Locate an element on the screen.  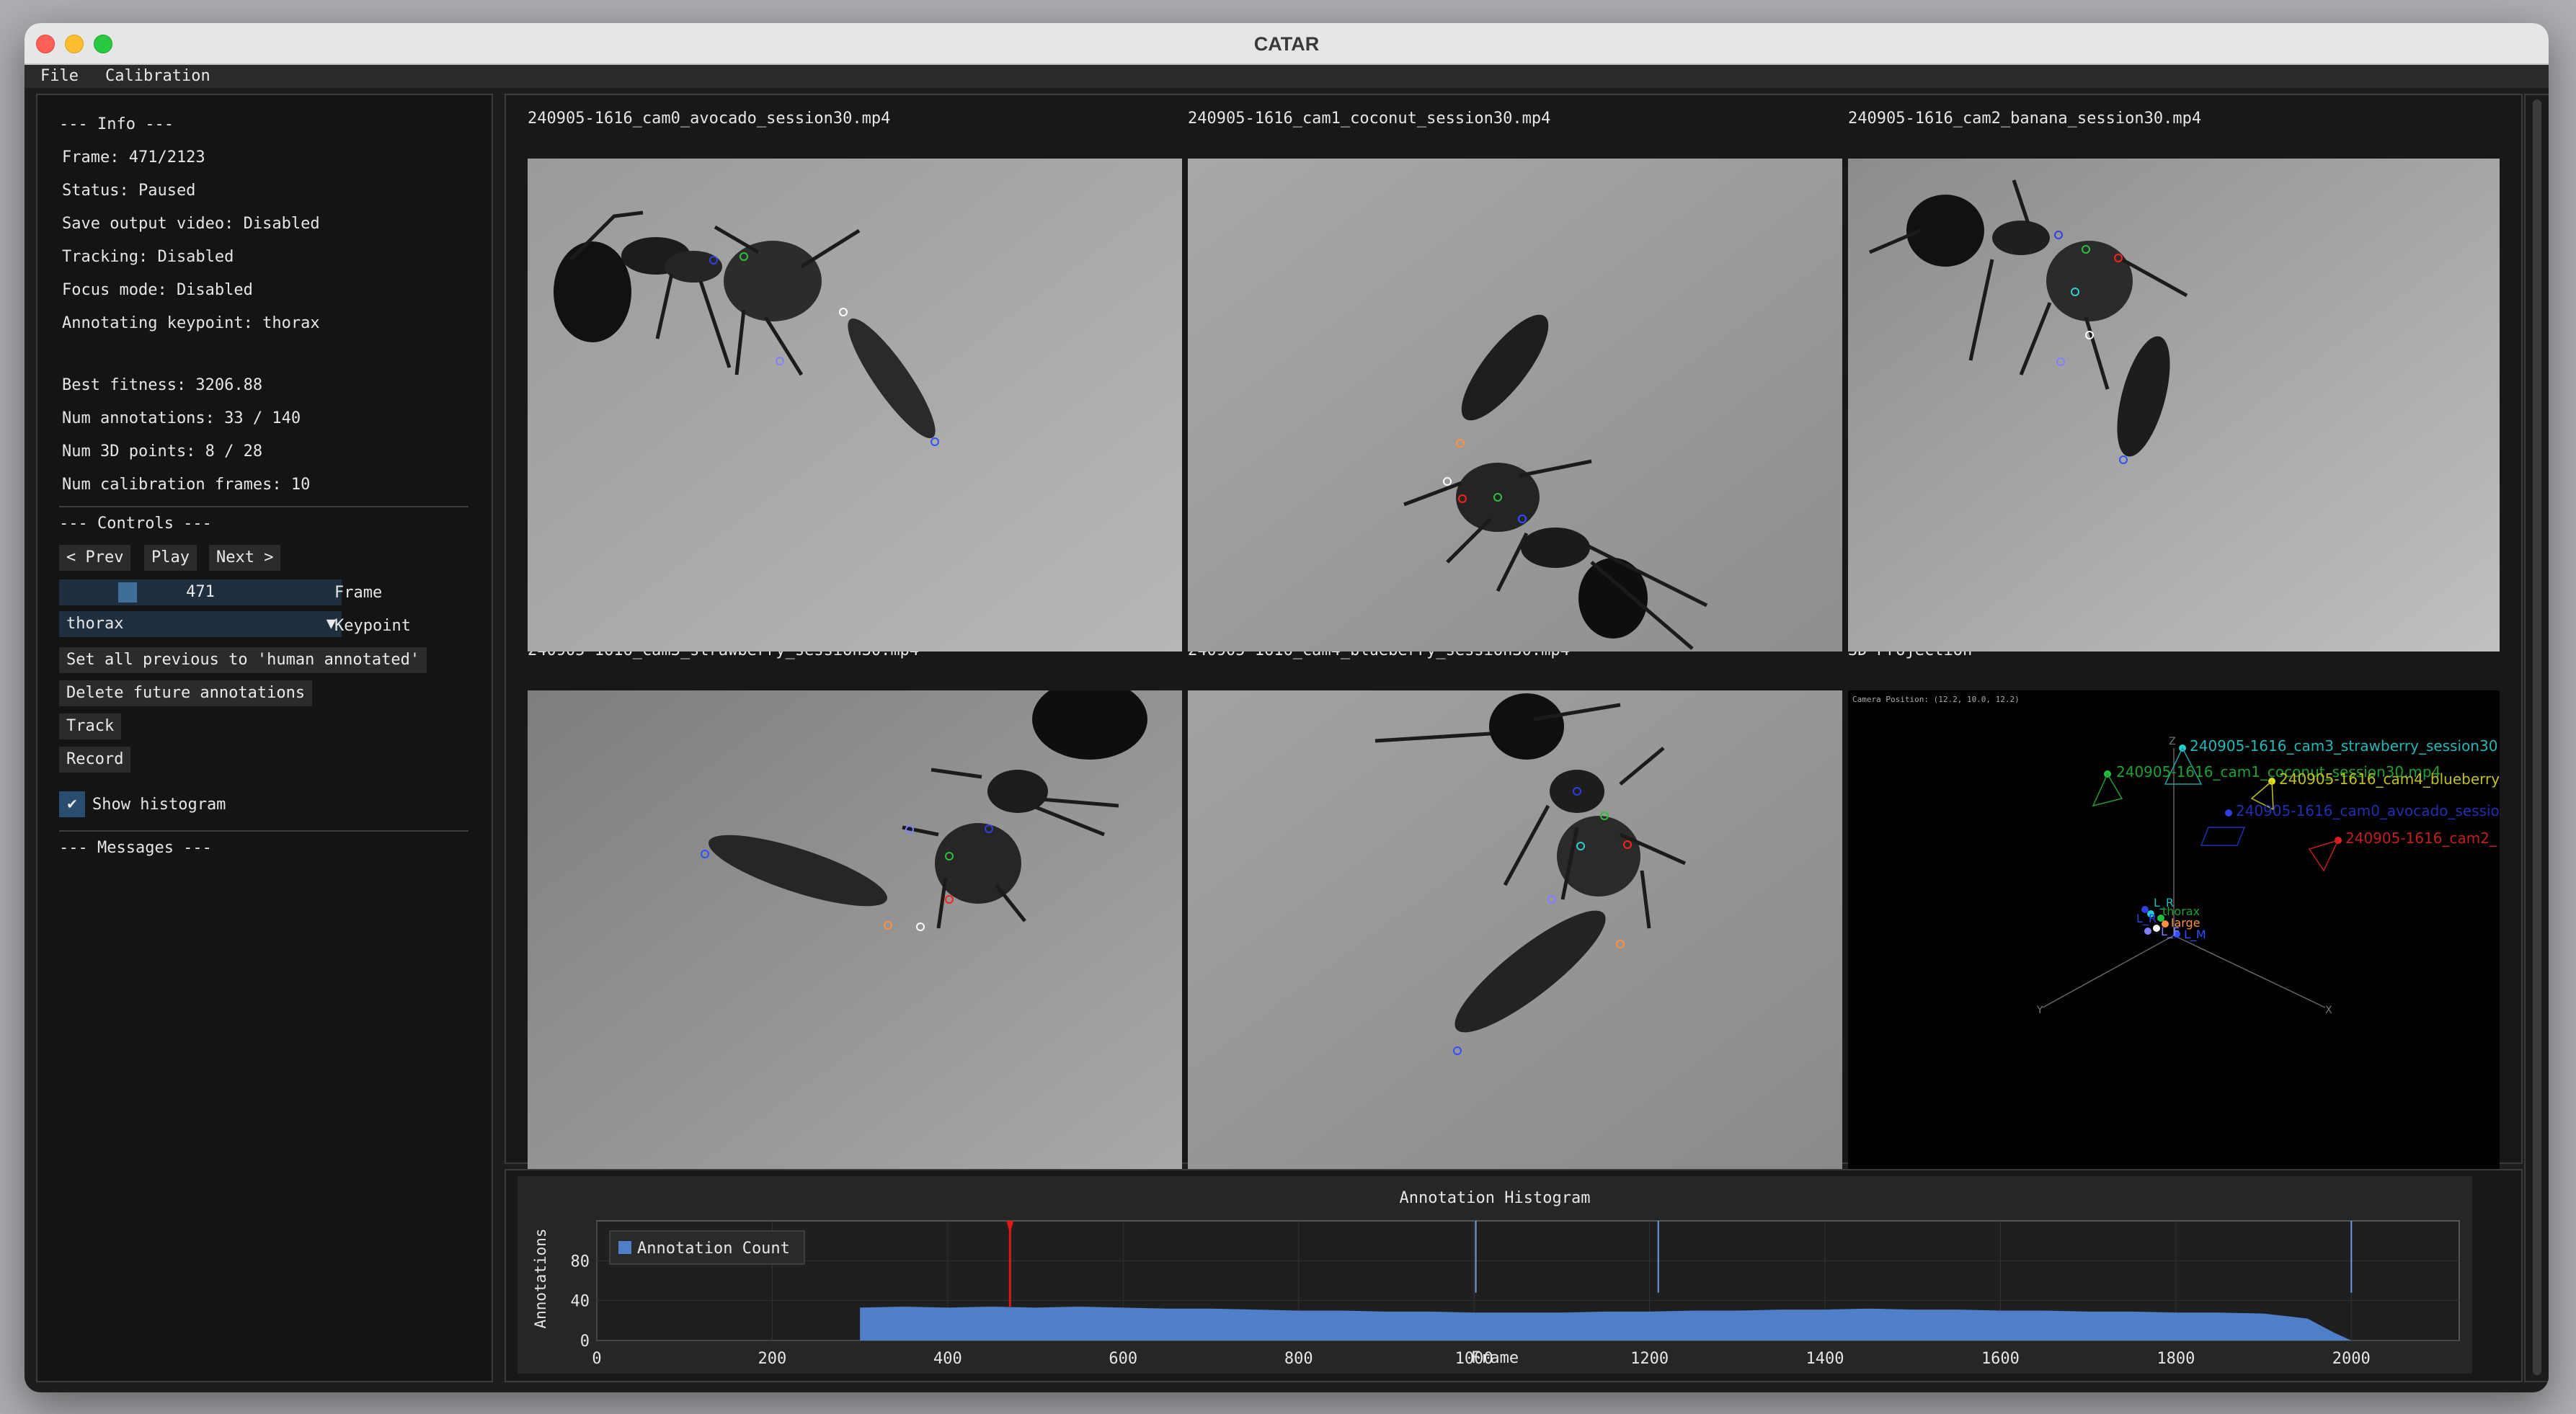
view-title-cam2: 240905-1616_cam2_banana_session30.mp4 is located at coordinates (2025, 119).